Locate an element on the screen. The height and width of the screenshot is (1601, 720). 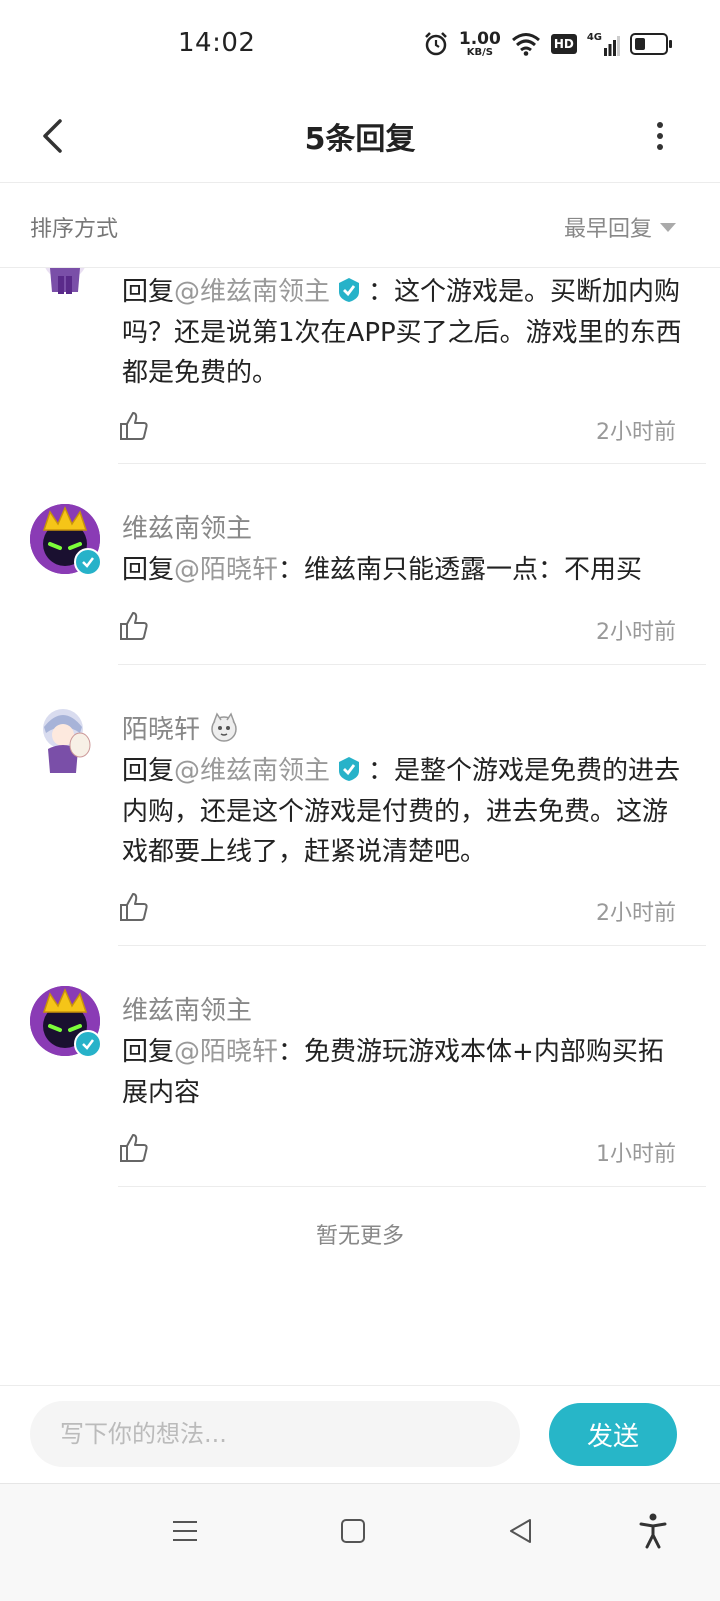
net-speed: 1.00 KB/S is located at coordinates (479, 43).